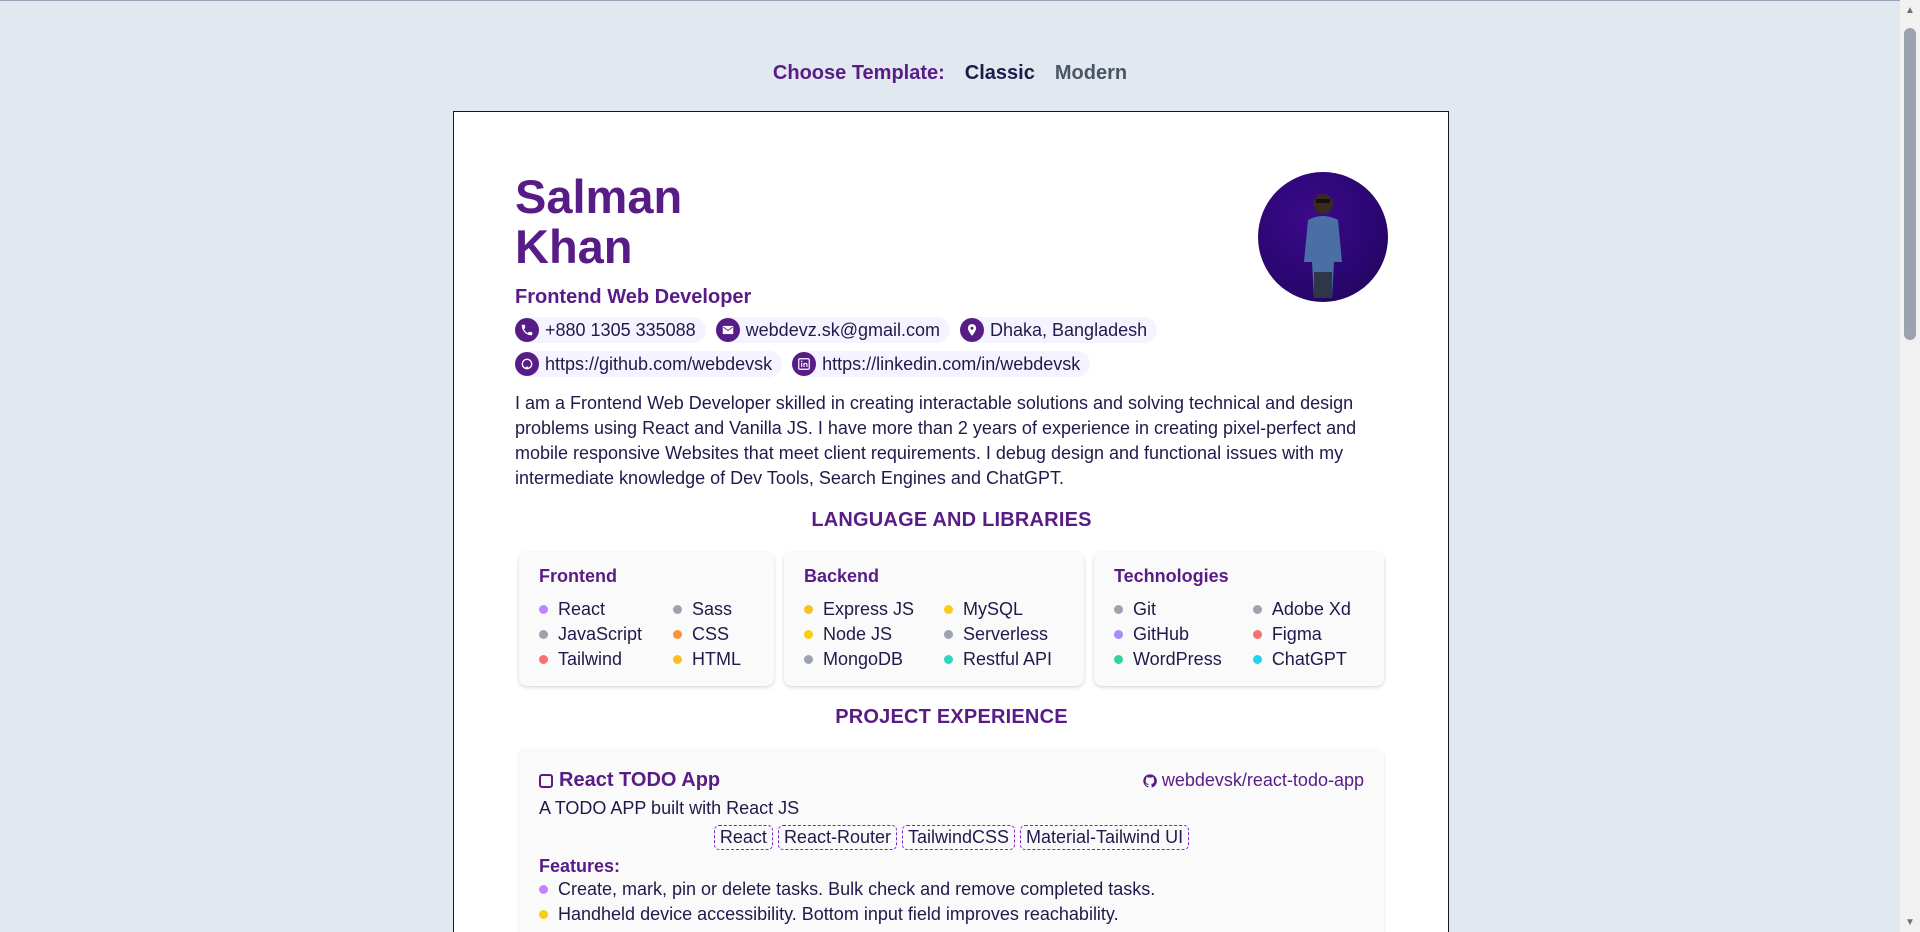 Image resolution: width=1920 pixels, height=932 pixels. I want to click on avatar, so click(1323, 237).